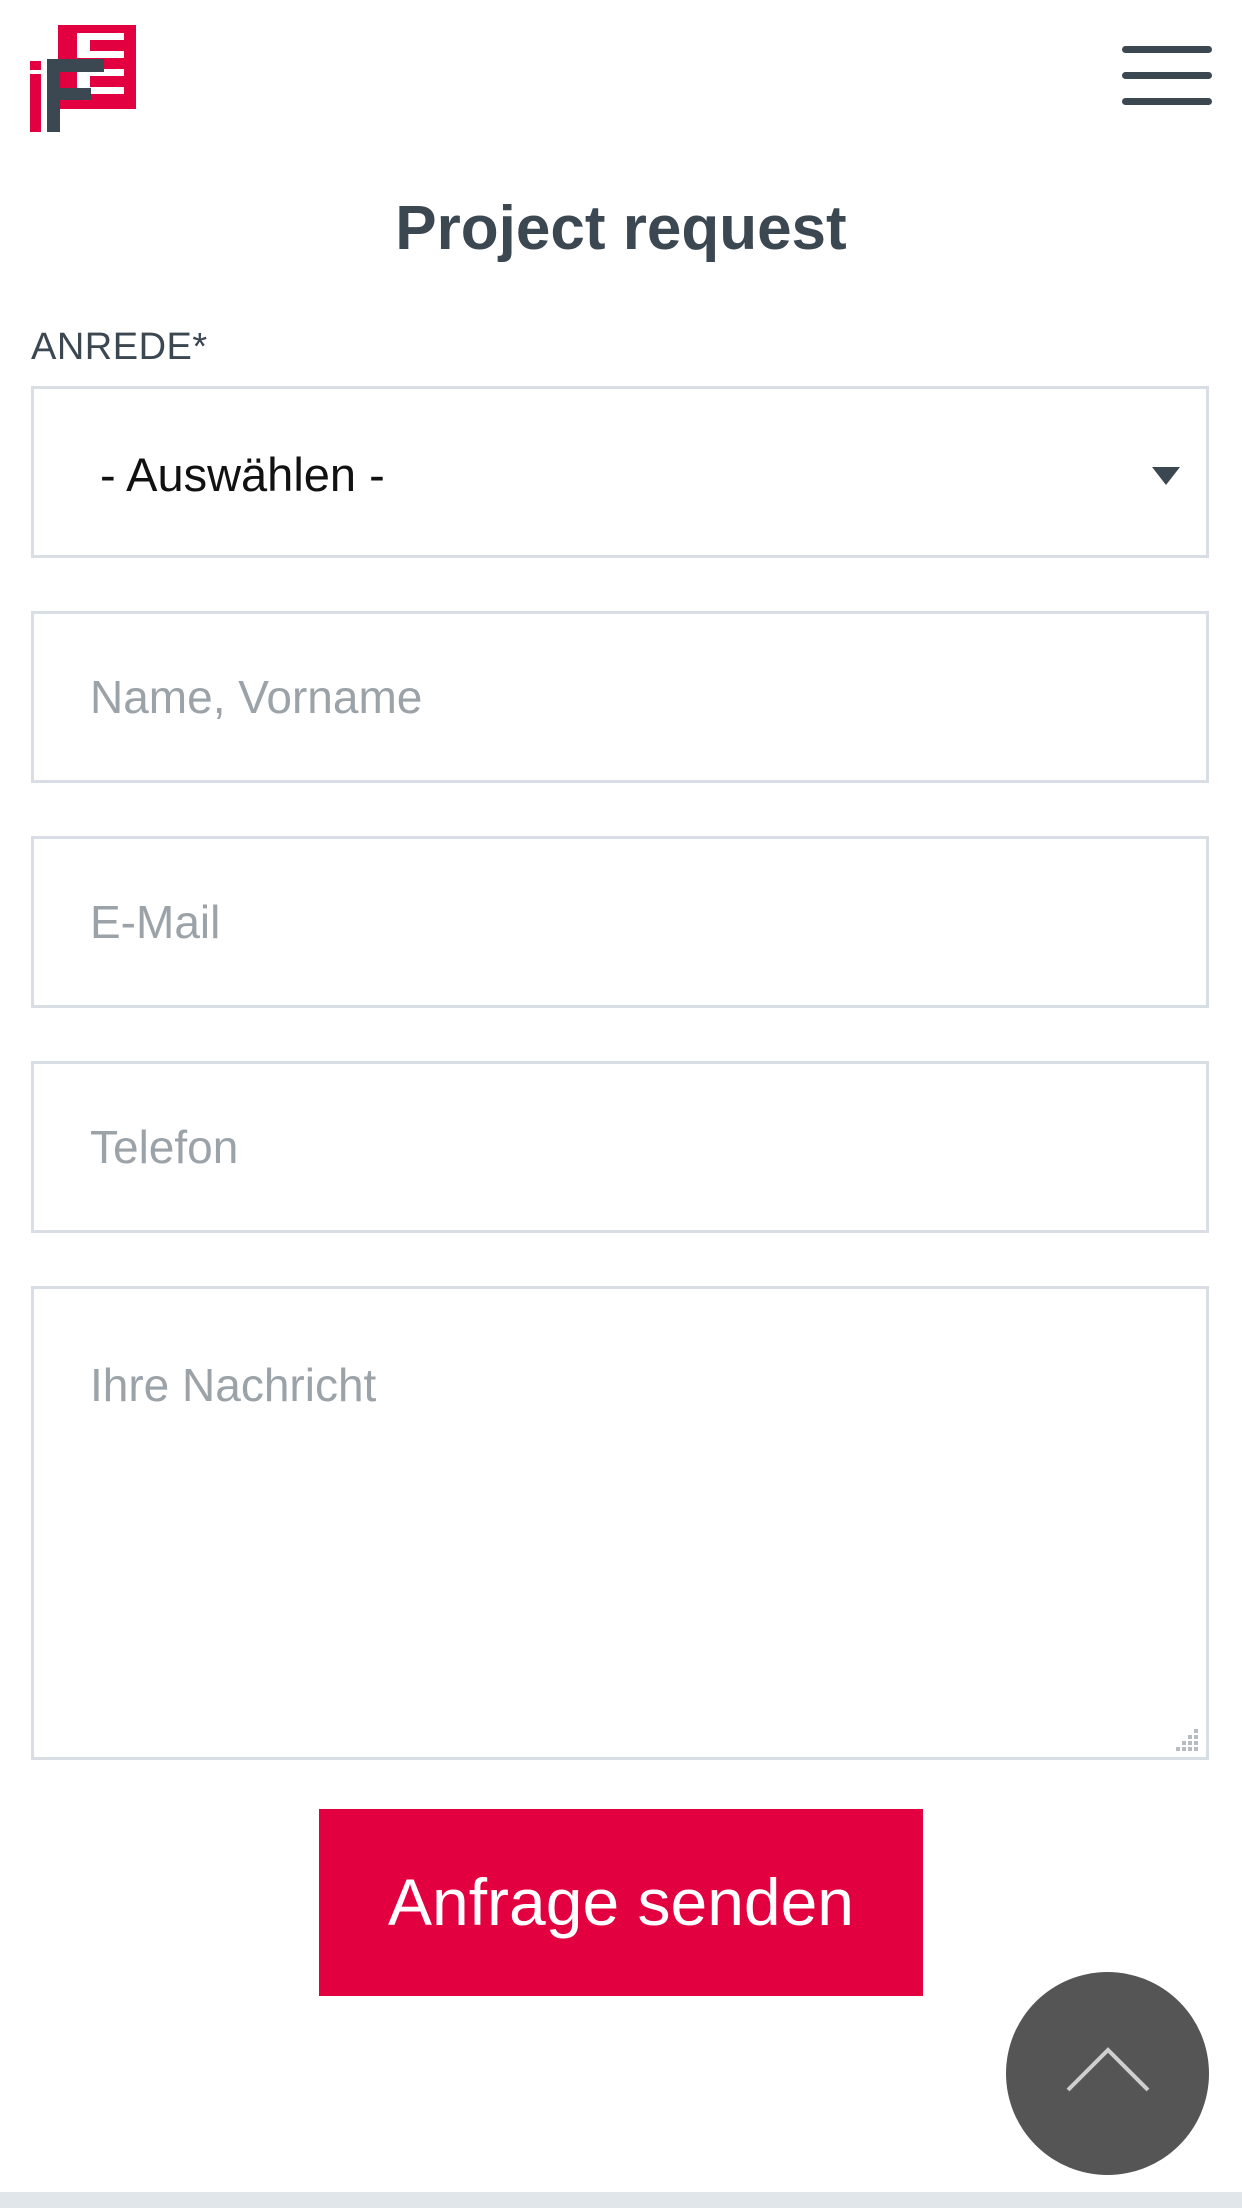  Describe the element at coordinates (621, 1902) in the screenshot. I see `submit-button: Anfrage senden` at that location.